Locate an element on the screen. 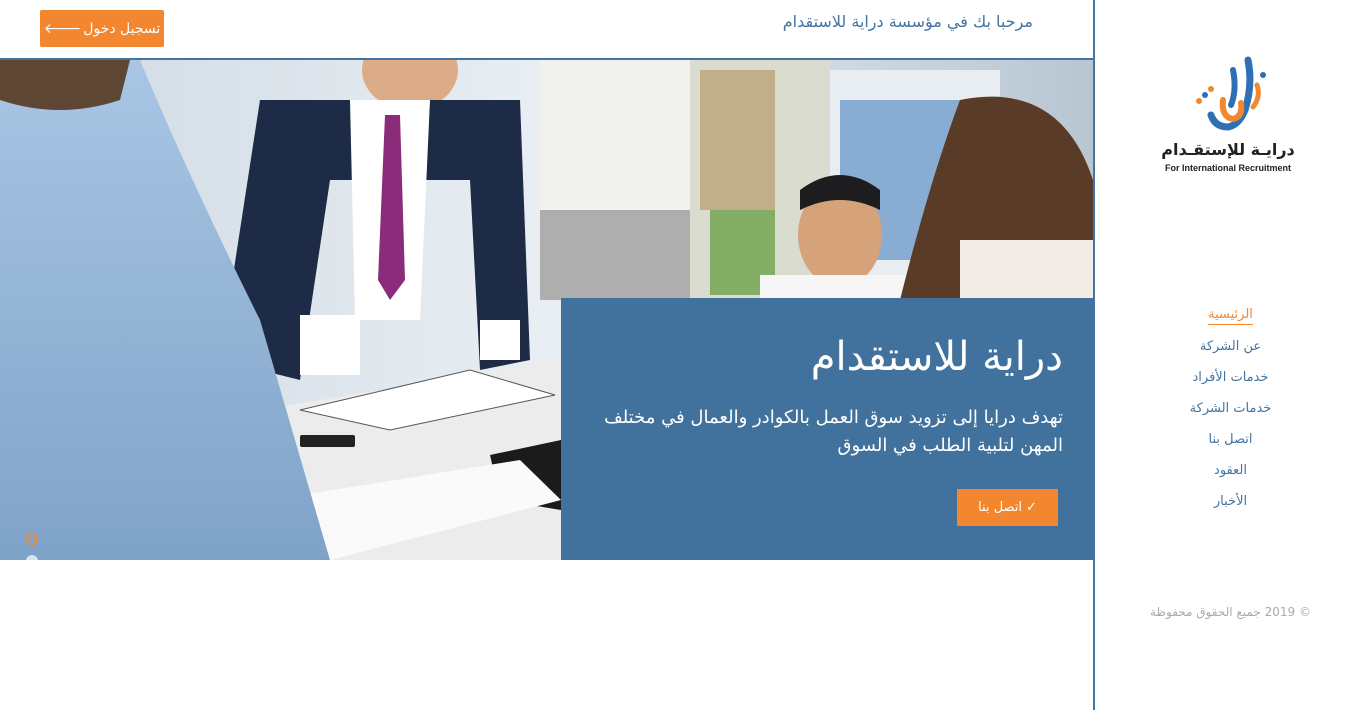 Image resolution: width=1366 pixels, height=710 pixels. nav-item-individual-services: خدمات الأفراد is located at coordinates (1230, 377).